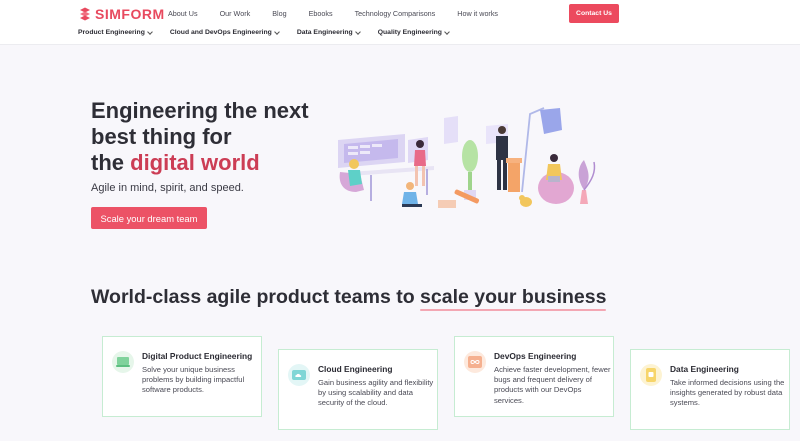  I want to click on card-title: DevOps Engineering, so click(535, 356).